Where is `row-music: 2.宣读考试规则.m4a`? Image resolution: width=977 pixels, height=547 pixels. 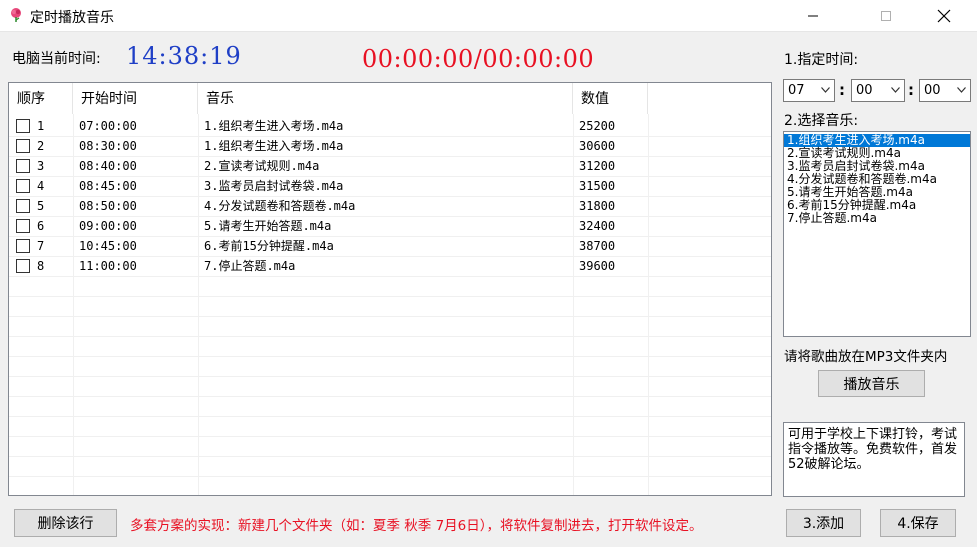 row-music: 2.宣读考试规则.m4a is located at coordinates (262, 166).